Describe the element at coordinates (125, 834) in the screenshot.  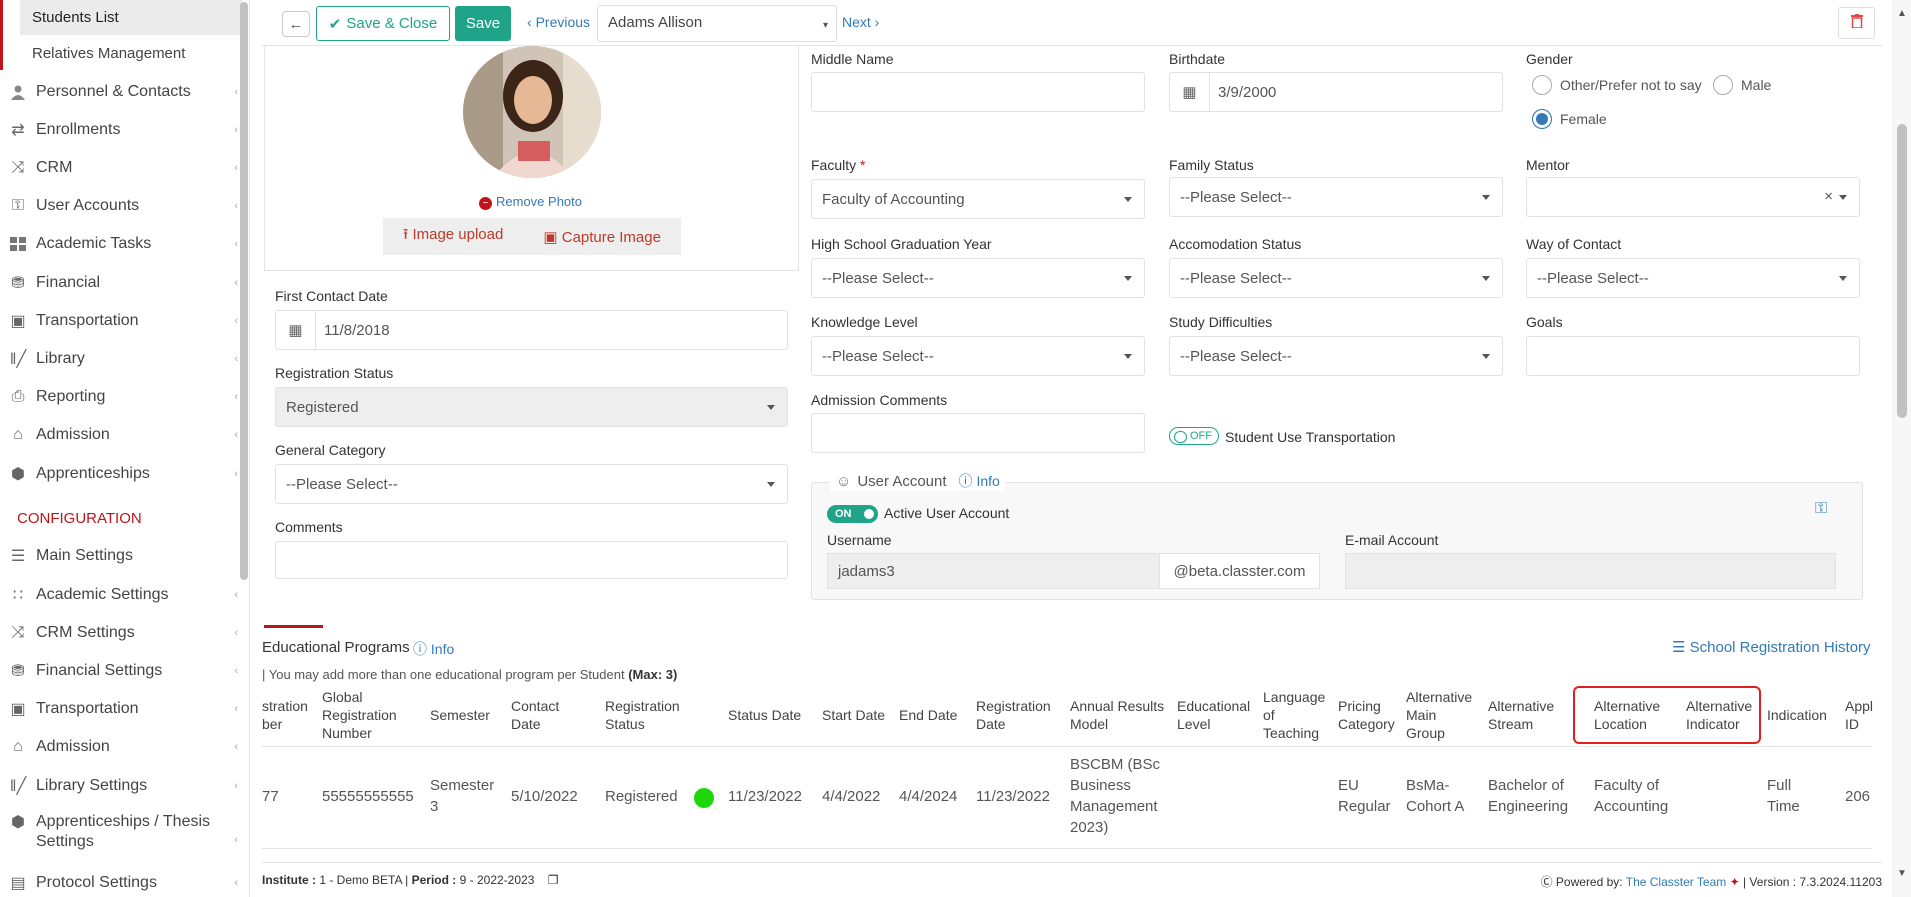
I see `sidebar-item-apprenticeships-settings: ⬢ Apprenticeships / Thesis Settings ‹` at that location.